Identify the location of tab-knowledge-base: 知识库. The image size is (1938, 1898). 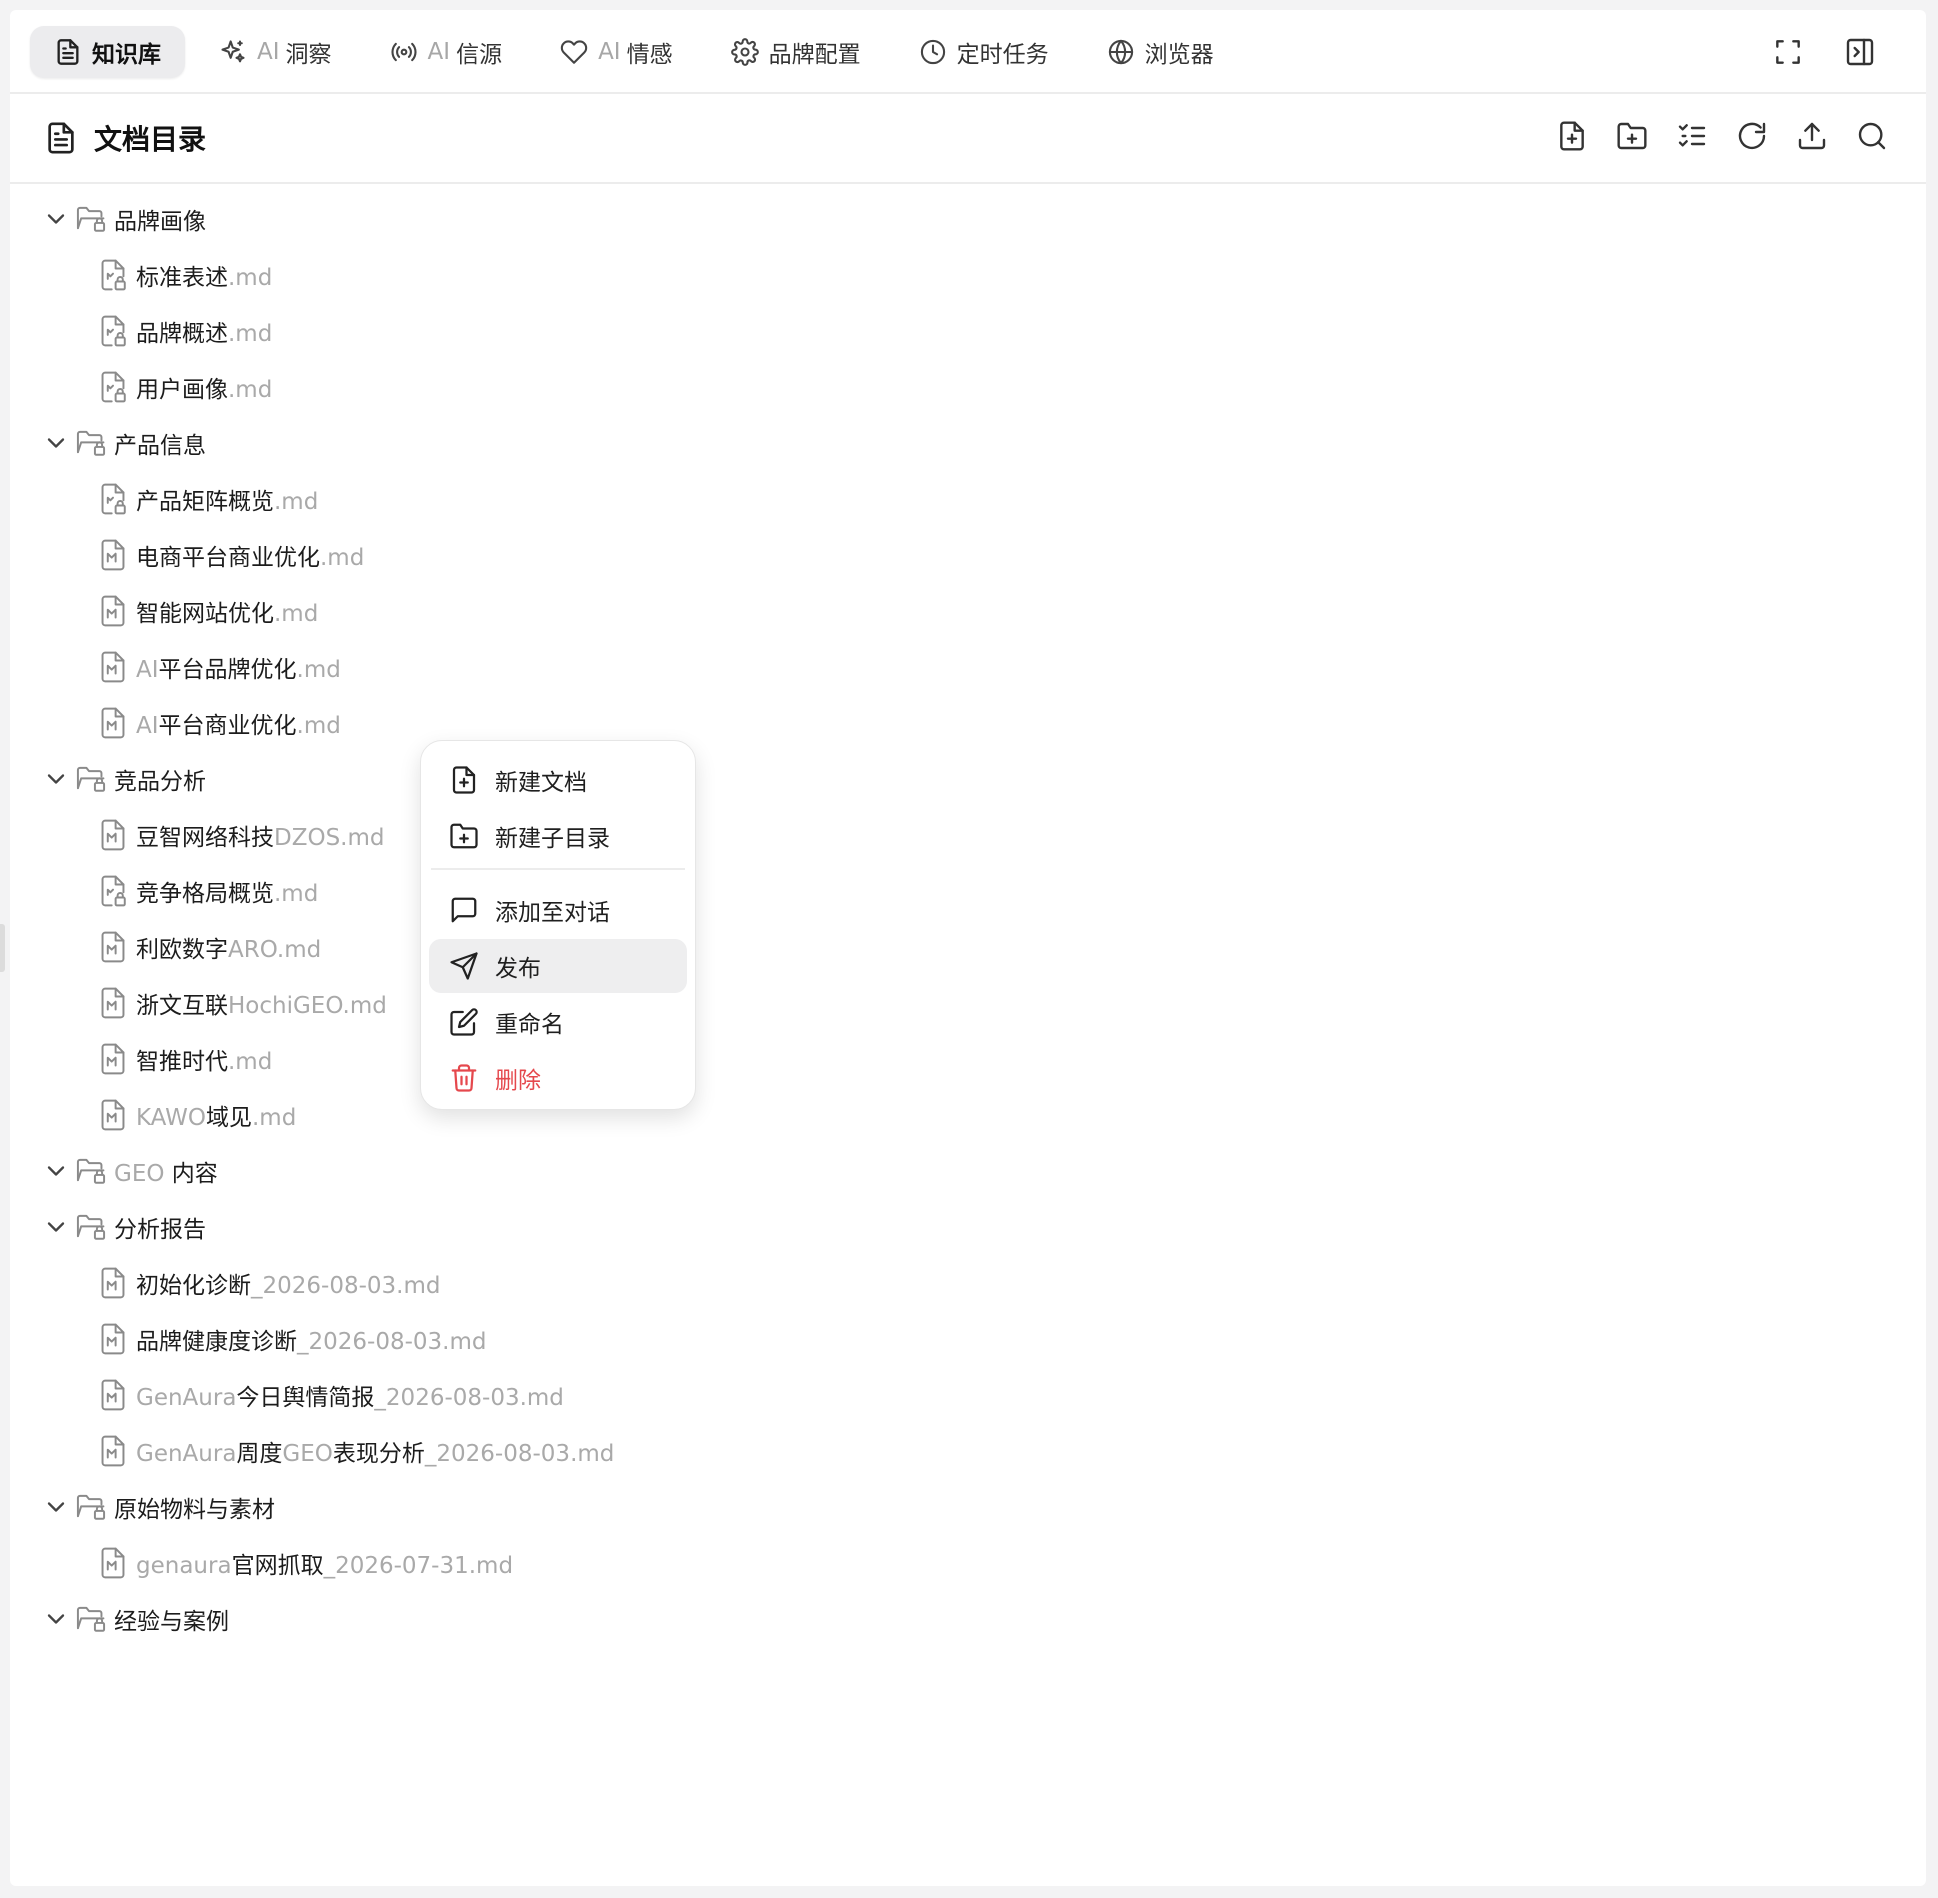
(107, 52).